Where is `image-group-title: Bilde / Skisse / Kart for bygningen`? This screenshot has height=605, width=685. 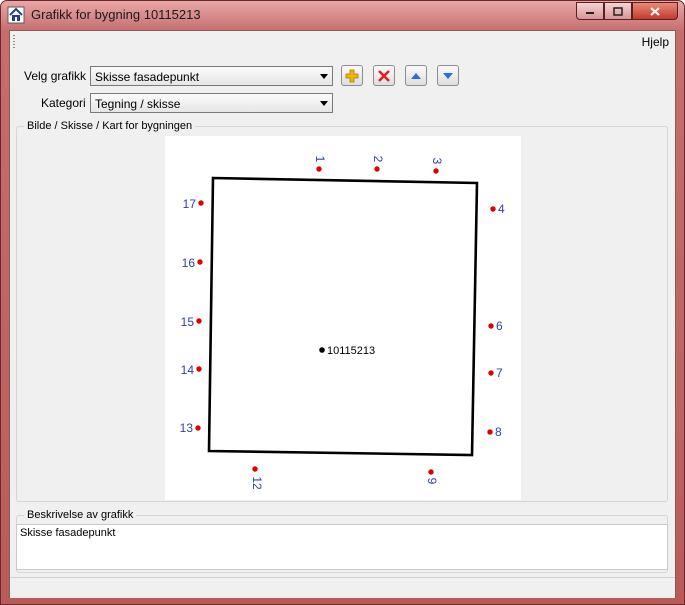 image-group-title: Bilde / Skisse / Kart for bygningen is located at coordinates (110, 126).